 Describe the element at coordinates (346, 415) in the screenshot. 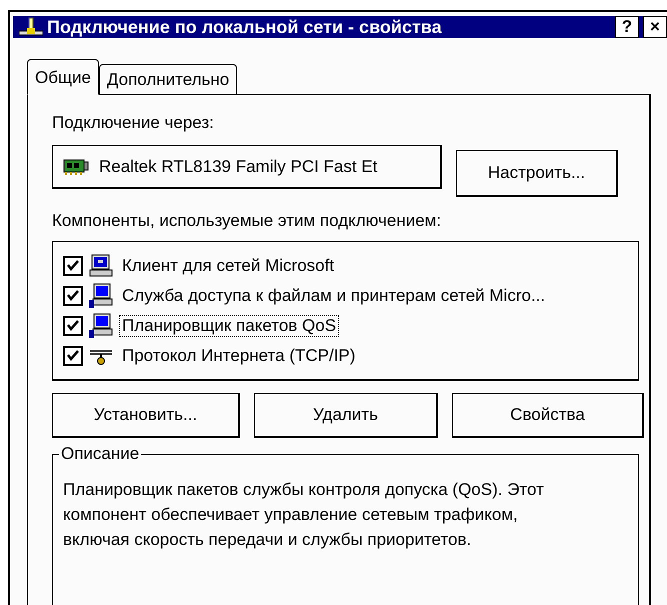

I see `remove-button: Удалить` at that location.